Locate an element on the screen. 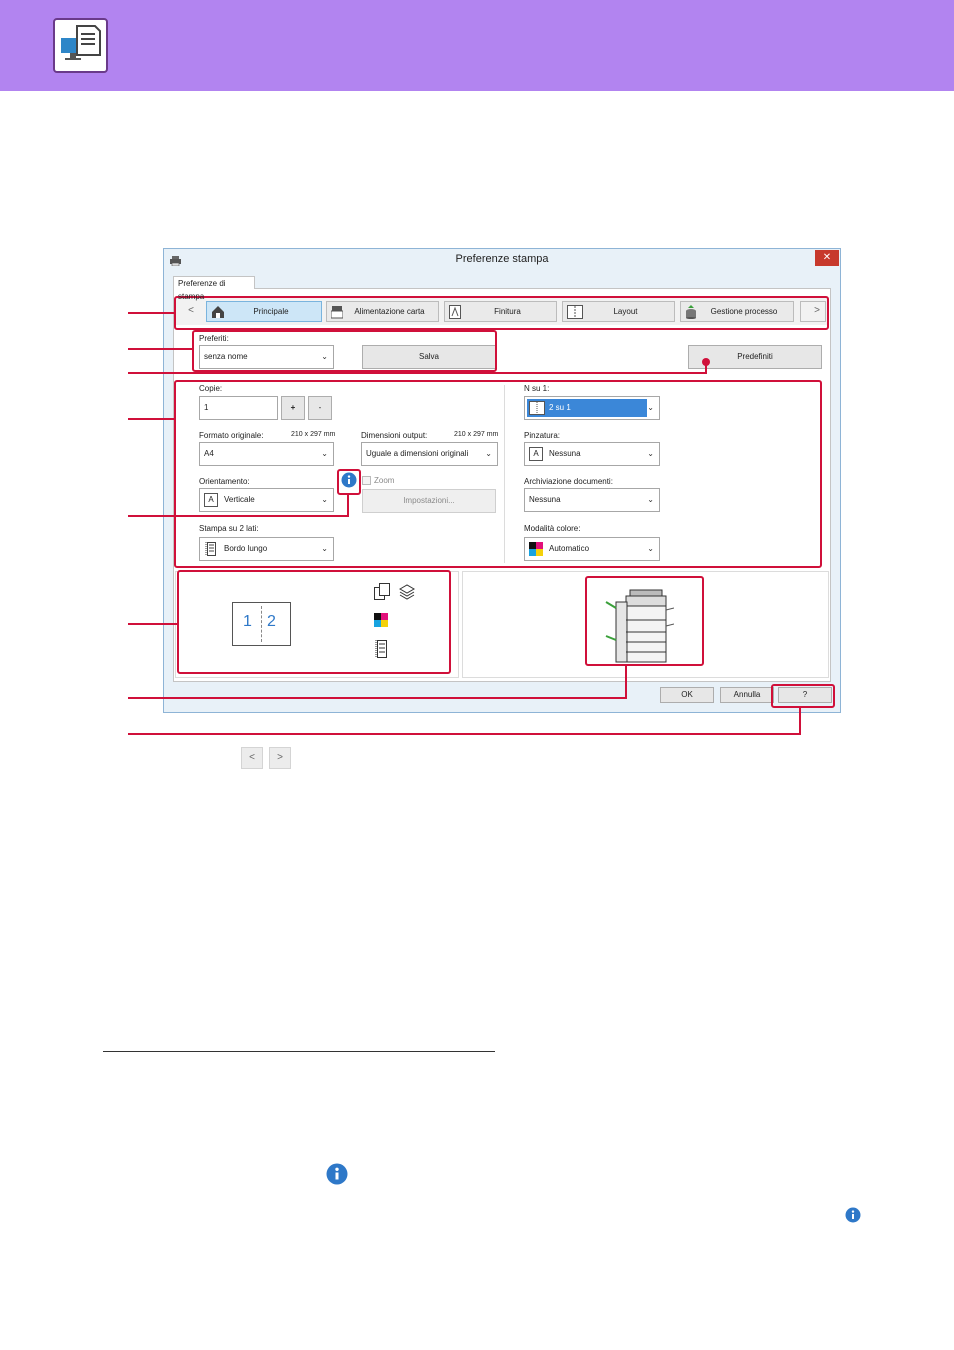  page-divider is located at coordinates (262, 624).